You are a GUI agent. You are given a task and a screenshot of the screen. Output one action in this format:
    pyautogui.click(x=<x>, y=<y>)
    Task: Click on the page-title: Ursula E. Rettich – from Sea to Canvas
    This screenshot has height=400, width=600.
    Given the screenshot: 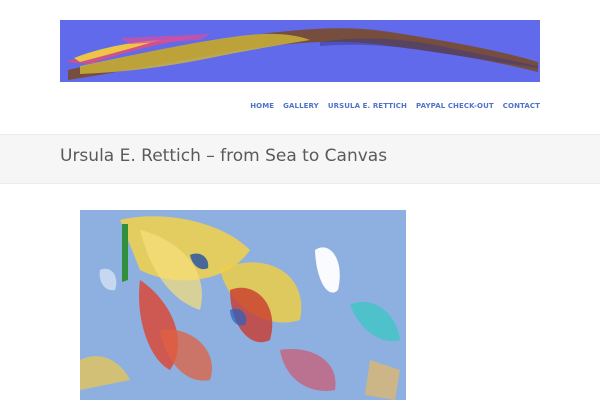 What is the action you would take?
    pyautogui.click(x=224, y=156)
    